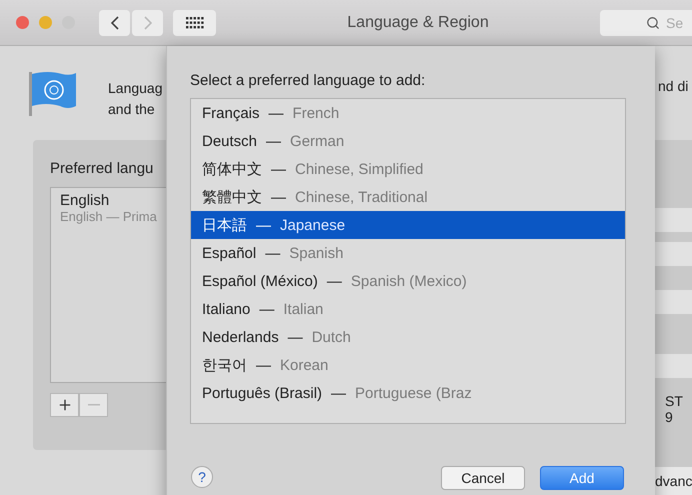 Image resolution: width=692 pixels, height=495 pixels. I want to click on language-item: Italiano — Italian, so click(408, 309).